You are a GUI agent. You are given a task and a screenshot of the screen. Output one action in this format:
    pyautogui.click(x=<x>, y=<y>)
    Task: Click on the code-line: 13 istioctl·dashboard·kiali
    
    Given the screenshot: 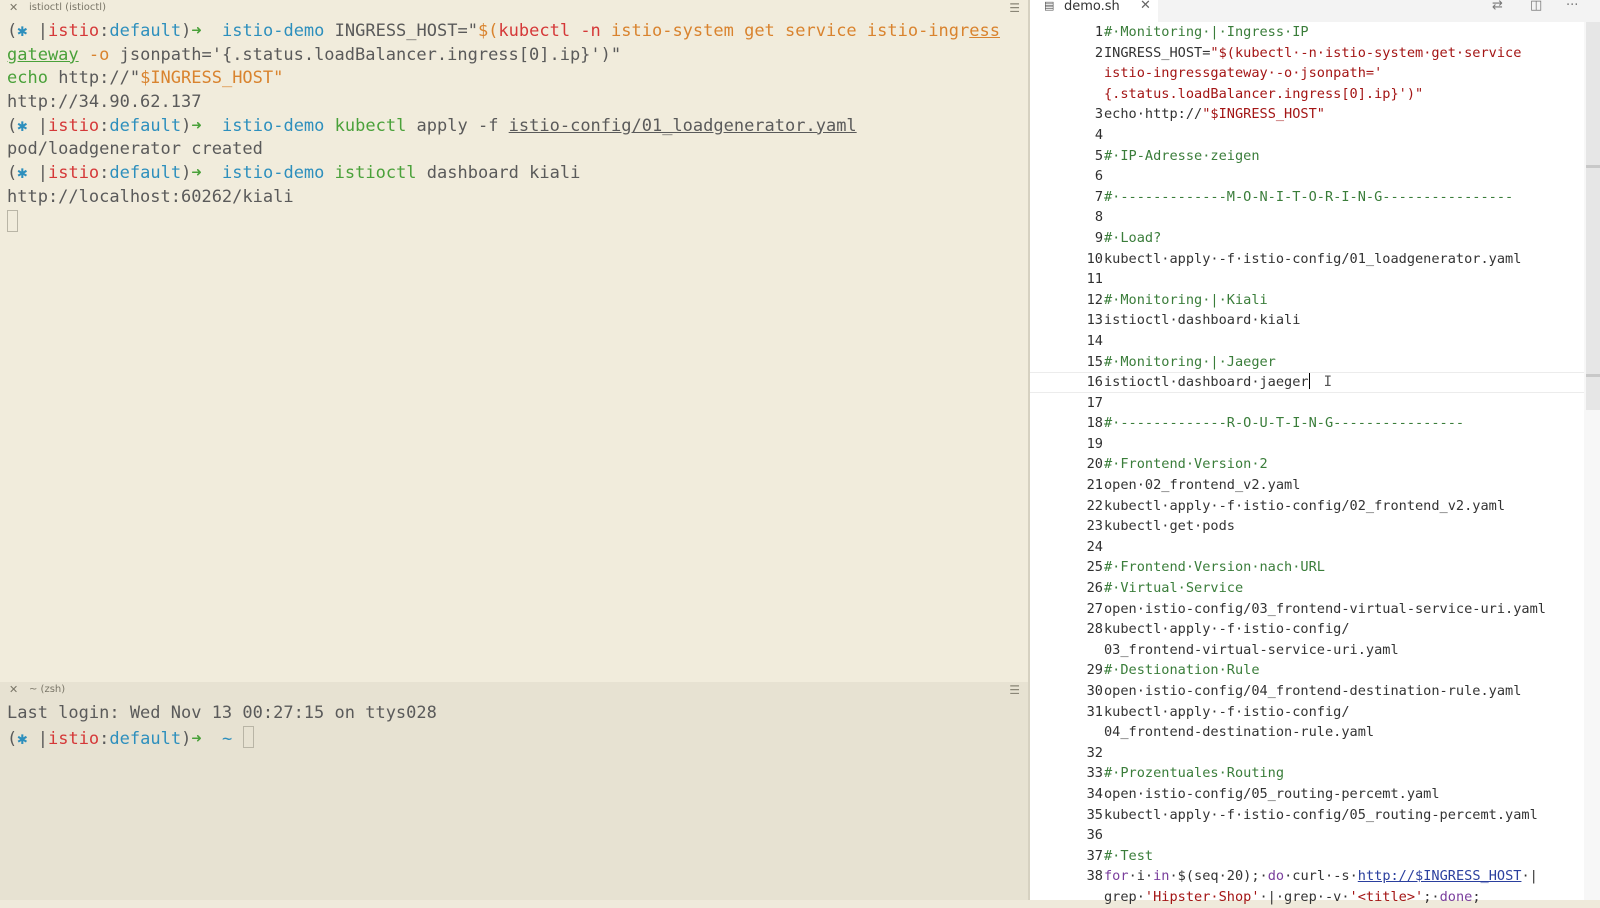 What is the action you would take?
    pyautogui.click(x=1315, y=320)
    